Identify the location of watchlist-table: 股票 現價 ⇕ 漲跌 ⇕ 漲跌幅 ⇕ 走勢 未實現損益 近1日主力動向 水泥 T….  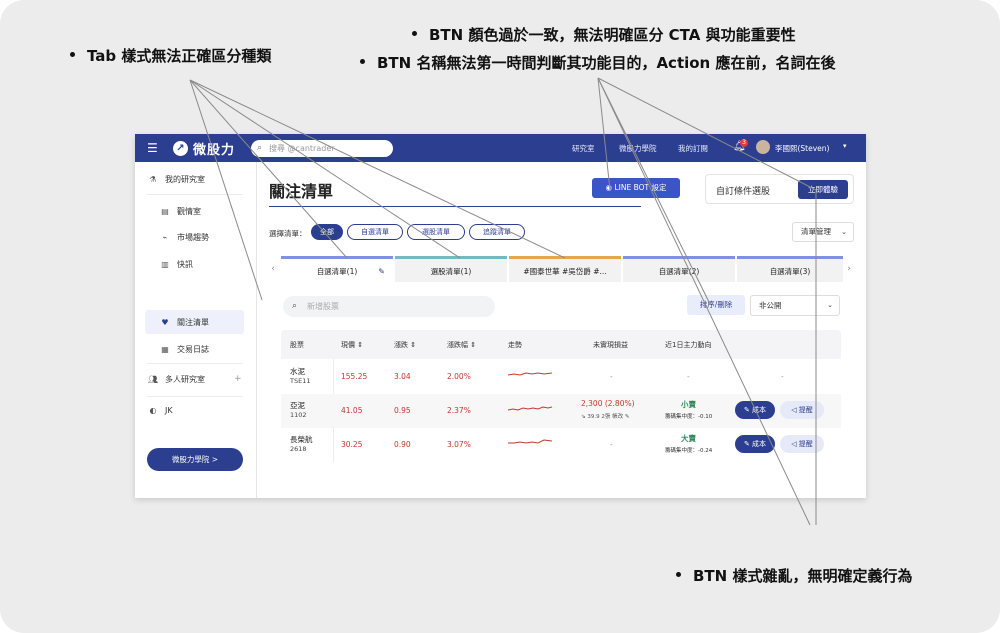
(561, 396).